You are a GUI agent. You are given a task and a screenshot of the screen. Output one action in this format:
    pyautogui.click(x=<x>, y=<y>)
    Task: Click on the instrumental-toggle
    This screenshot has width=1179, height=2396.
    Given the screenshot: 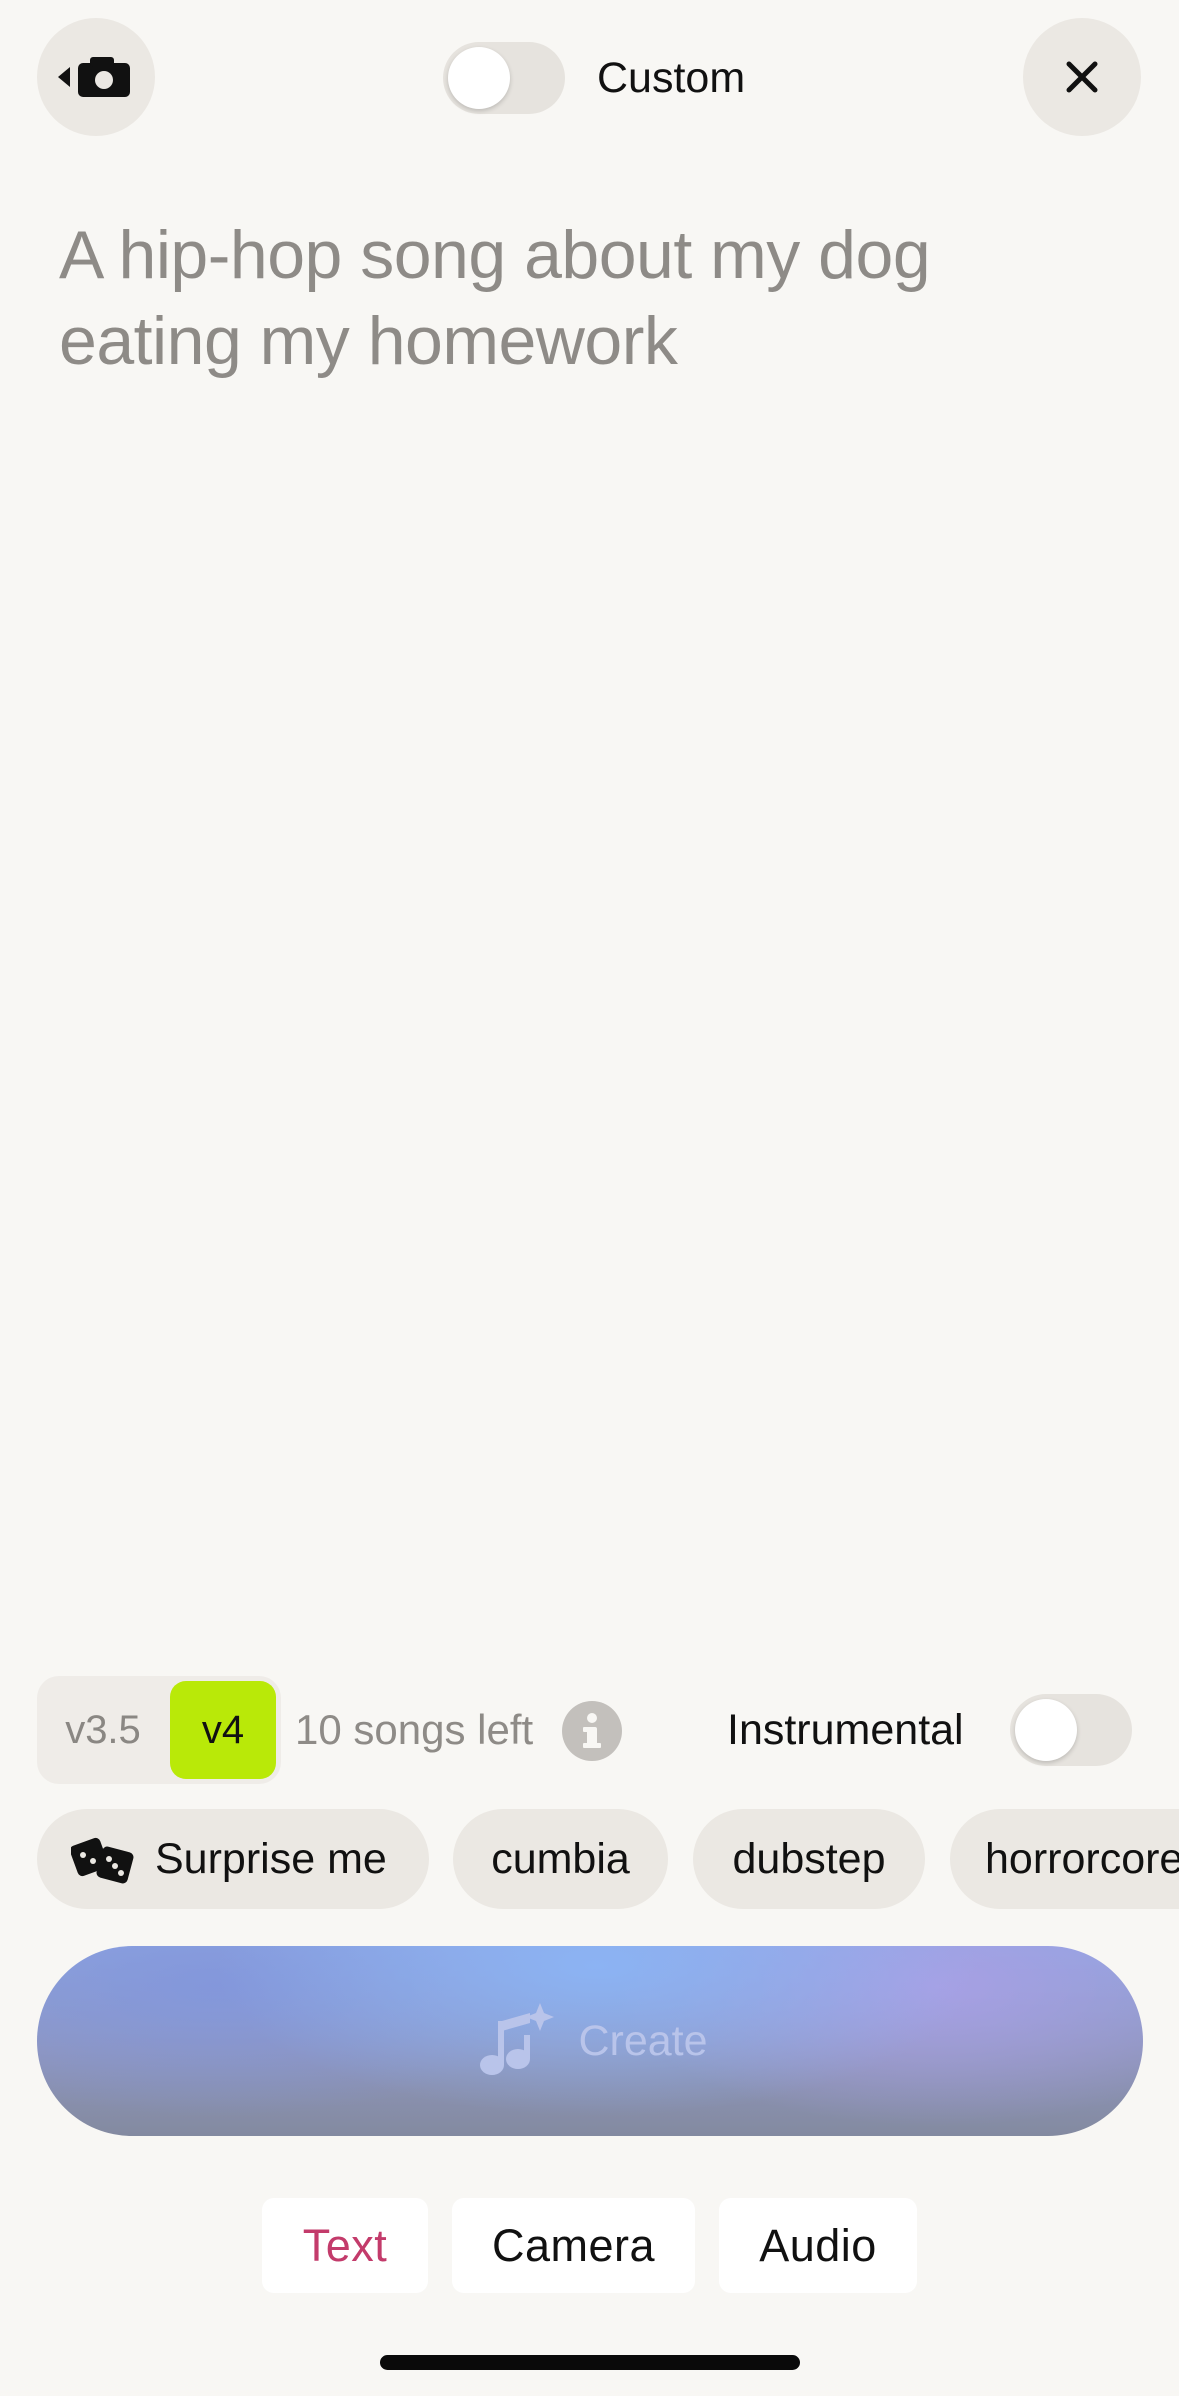 What is the action you would take?
    pyautogui.click(x=1071, y=1730)
    